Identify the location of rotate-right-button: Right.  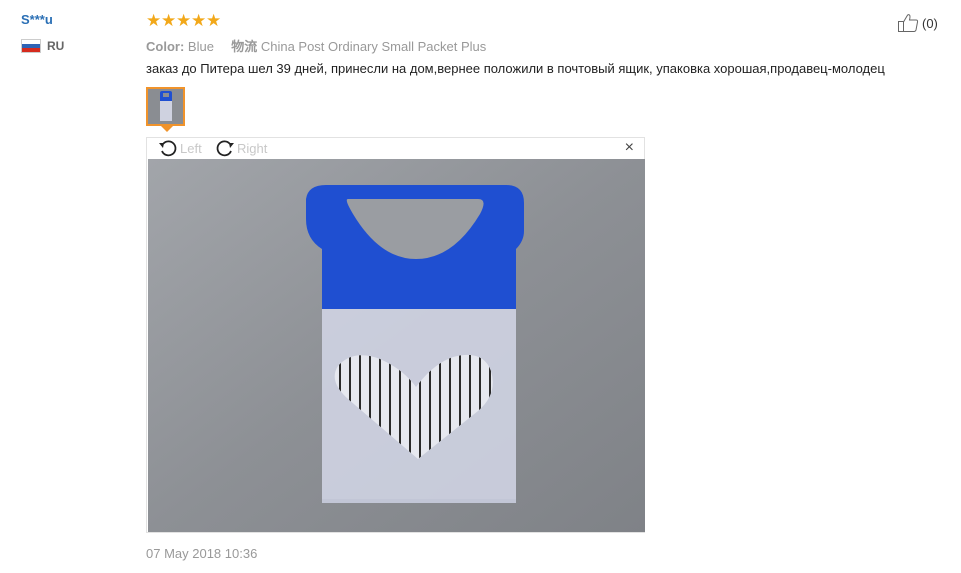
(240, 148).